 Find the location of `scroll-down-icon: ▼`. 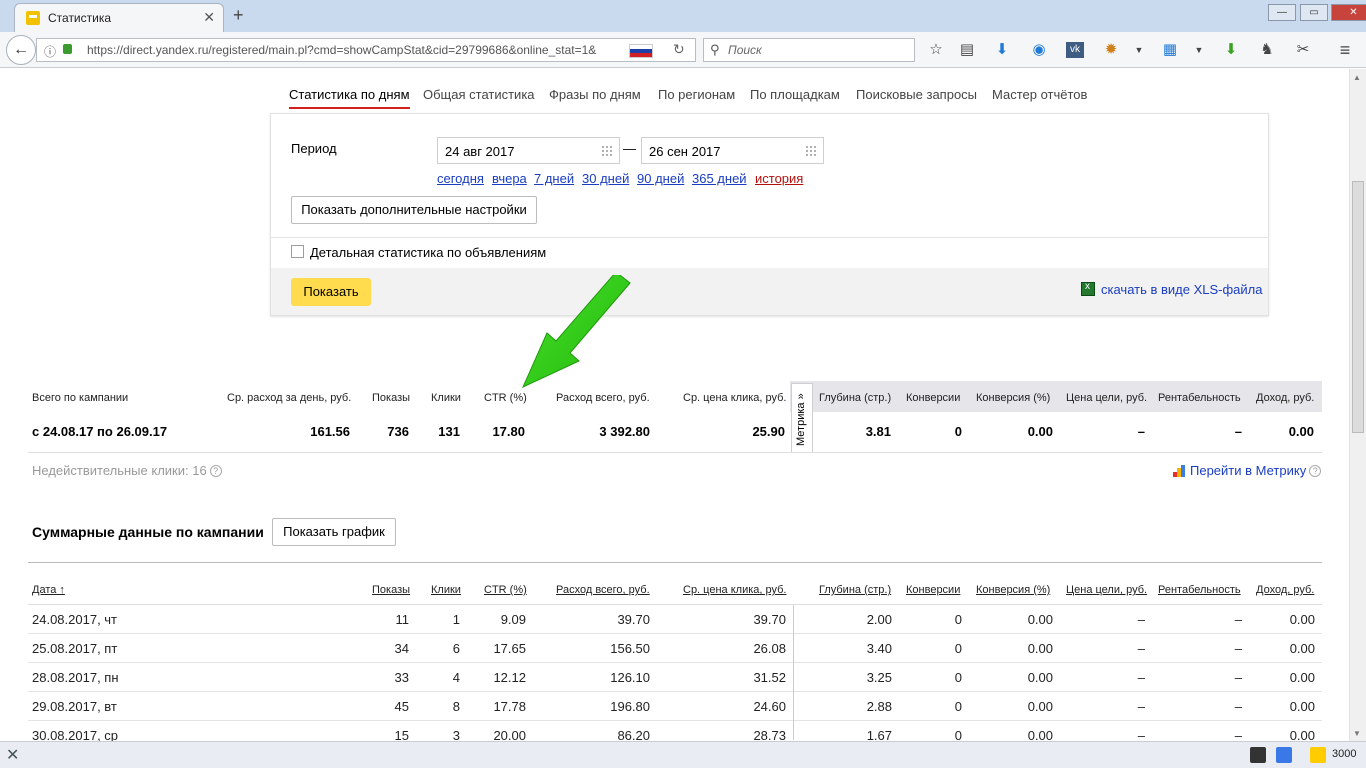

scroll-down-icon: ▼ is located at coordinates (1357, 733).